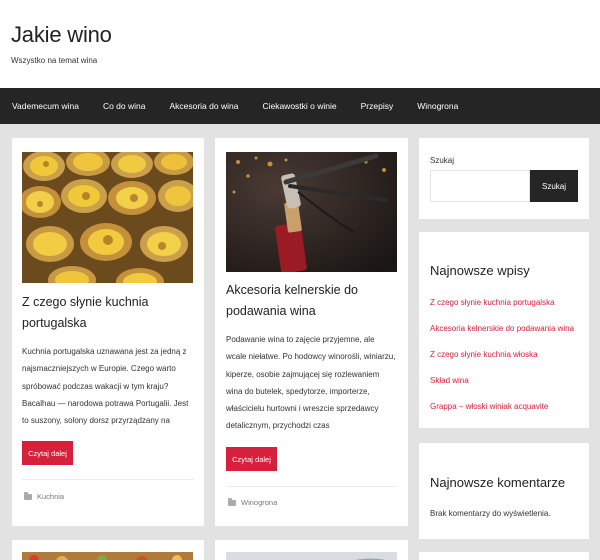 This screenshot has width=600, height=560. I want to click on site-title: Jakie wino, so click(61, 35).